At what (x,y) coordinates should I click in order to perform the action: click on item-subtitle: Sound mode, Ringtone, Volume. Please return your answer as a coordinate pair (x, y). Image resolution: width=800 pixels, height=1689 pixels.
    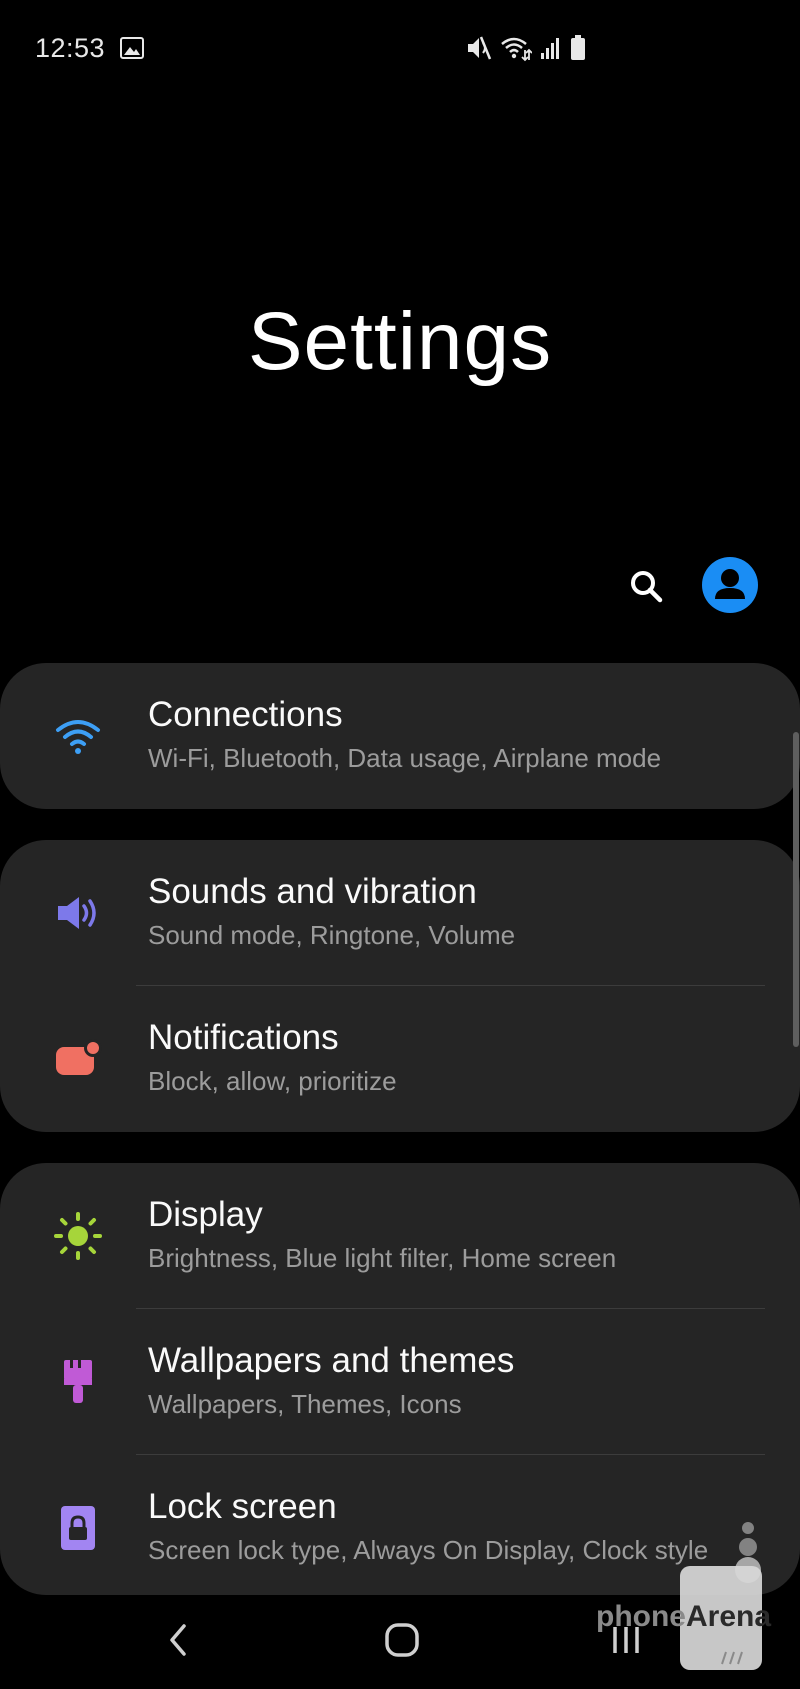
    Looking at the image, I should click on (332, 935).